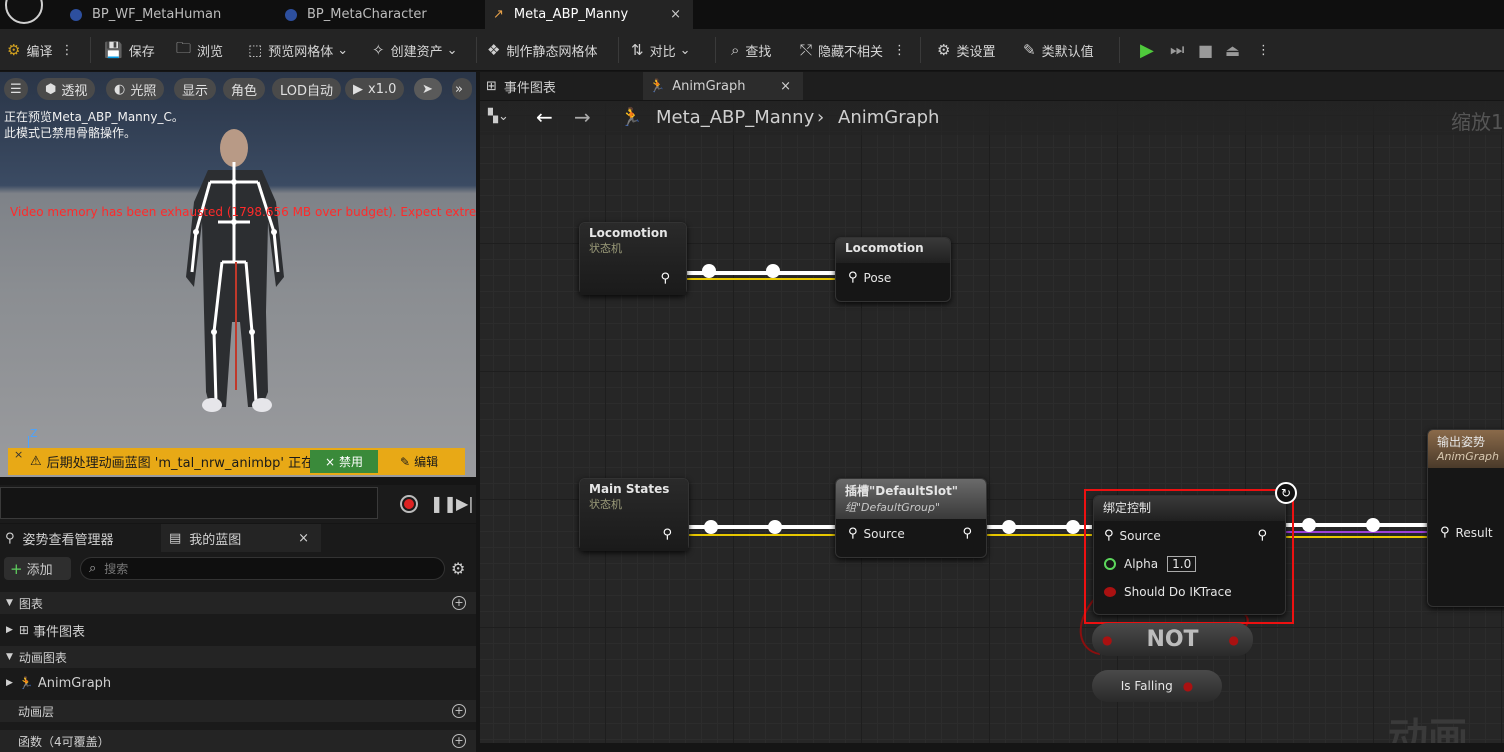 This screenshot has width=1504, height=752. Describe the element at coordinates (1286, 493) in the screenshot. I see `refresh-icon: ↻` at that location.